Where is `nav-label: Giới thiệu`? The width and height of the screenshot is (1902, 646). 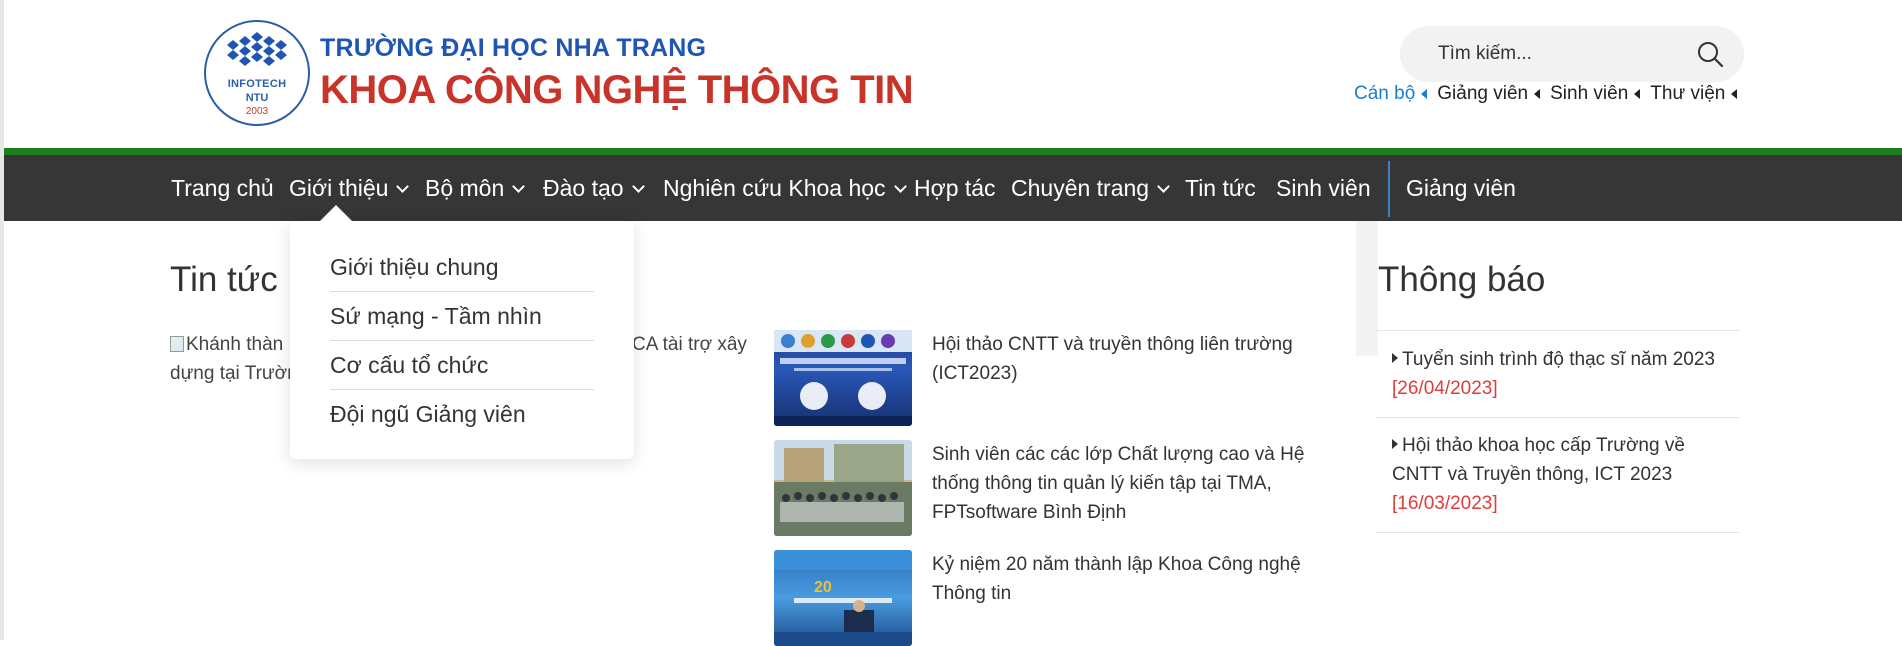 nav-label: Giới thiệu is located at coordinates (339, 188).